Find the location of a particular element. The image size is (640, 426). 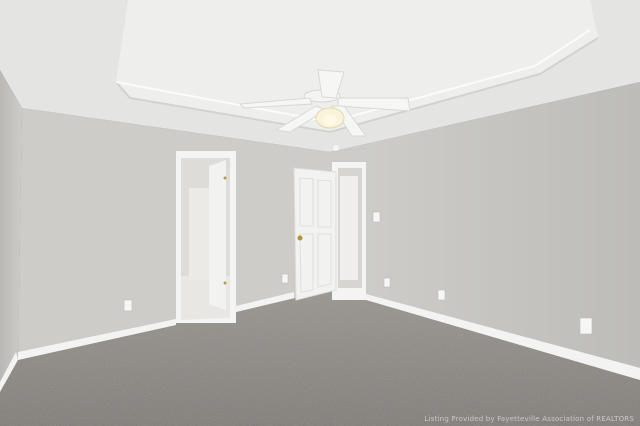

light-switch-icon is located at coordinates (376, 217).